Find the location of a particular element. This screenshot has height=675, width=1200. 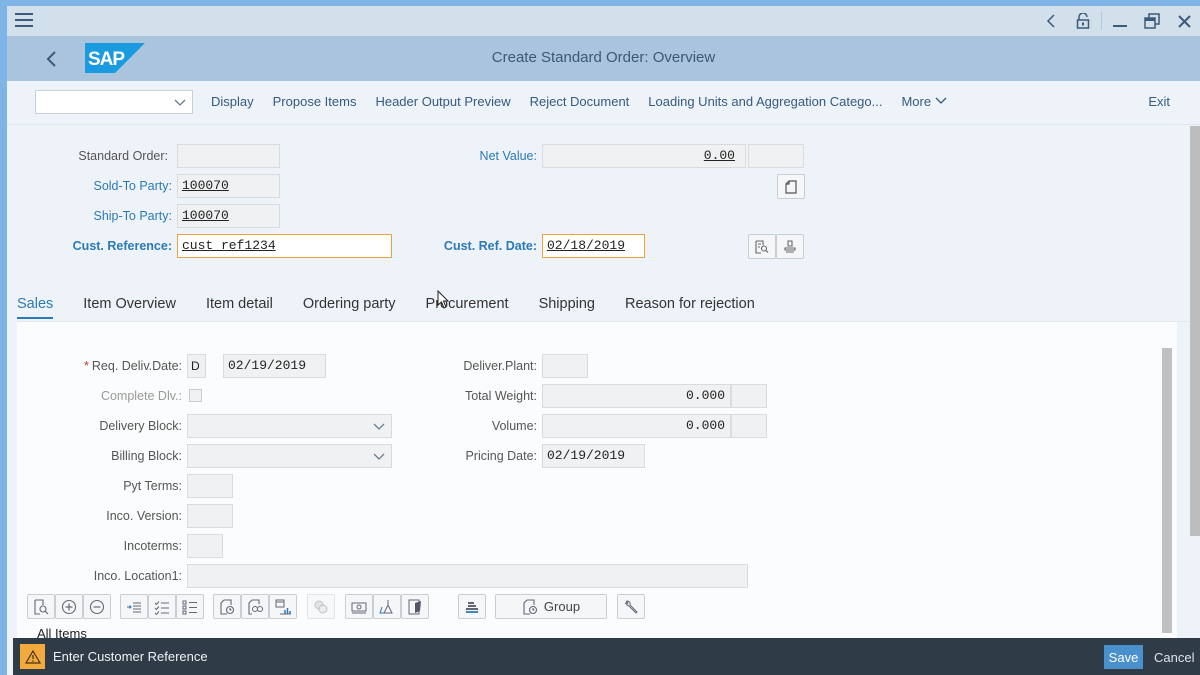

page-scrollbar is located at coordinates (1195, 331).